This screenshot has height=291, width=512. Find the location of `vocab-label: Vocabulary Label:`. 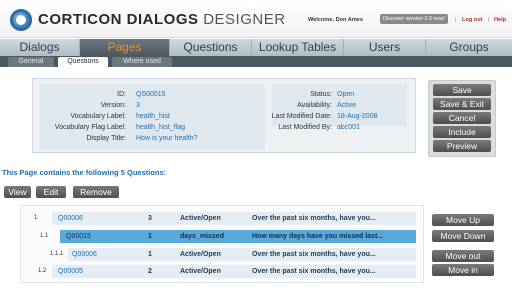

vocab-label: Vocabulary Label: is located at coordinates (98, 116).